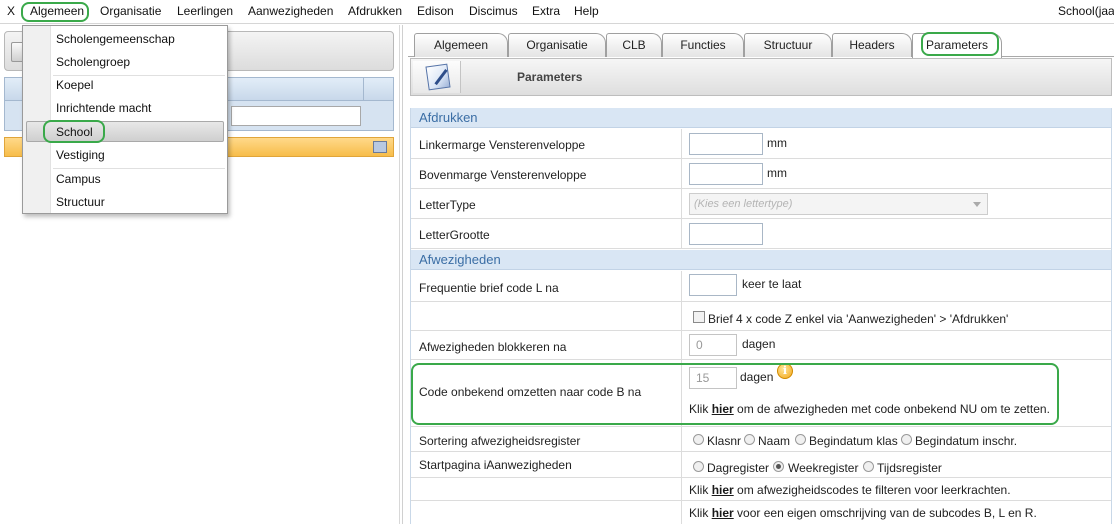 This screenshot has width=1114, height=524. Describe the element at coordinates (785, 371) in the screenshot. I see `info-icon: i` at that location.